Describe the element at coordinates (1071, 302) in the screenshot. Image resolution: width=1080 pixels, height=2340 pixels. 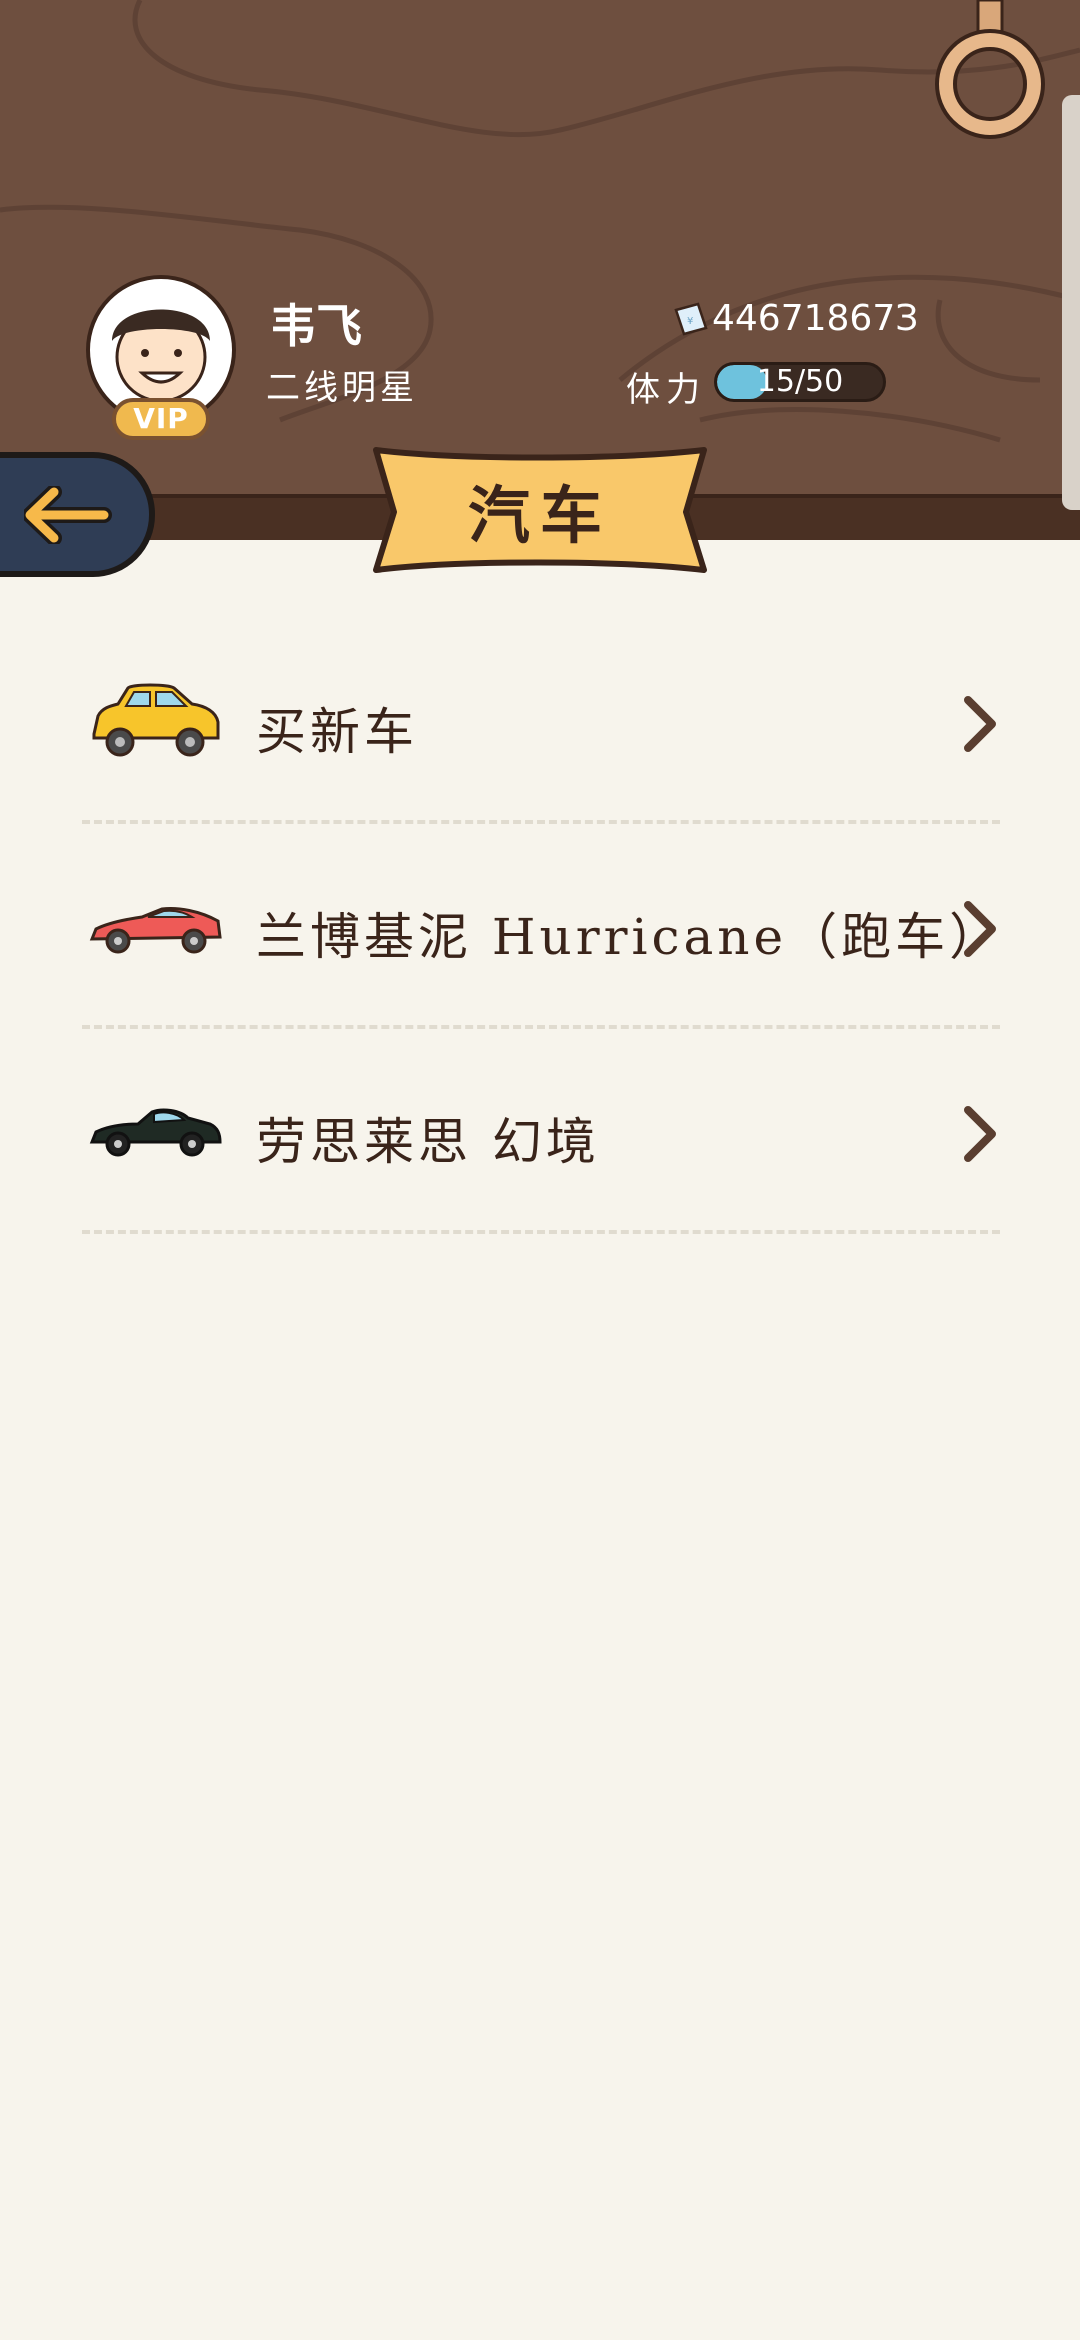
I see `scroll-indicator` at that location.